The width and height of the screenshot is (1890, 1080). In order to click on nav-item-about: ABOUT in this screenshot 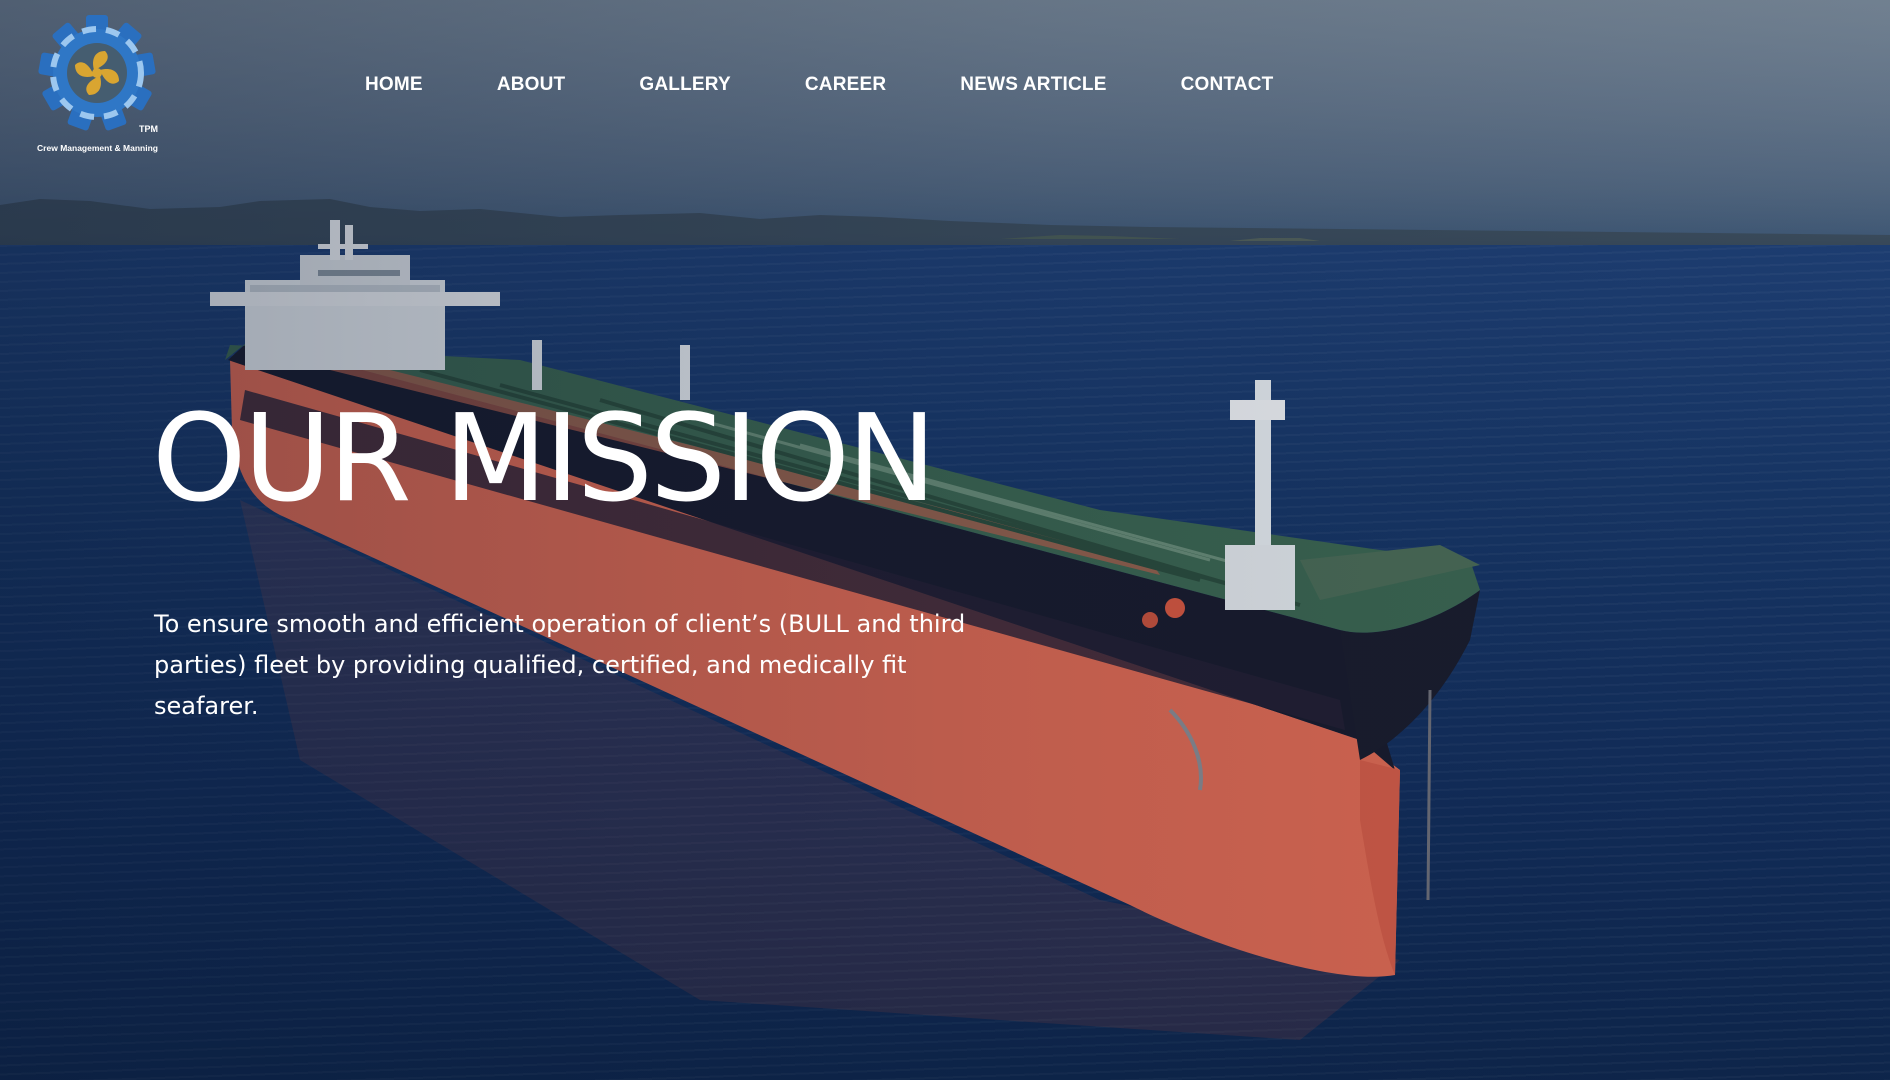, I will do `click(531, 85)`.